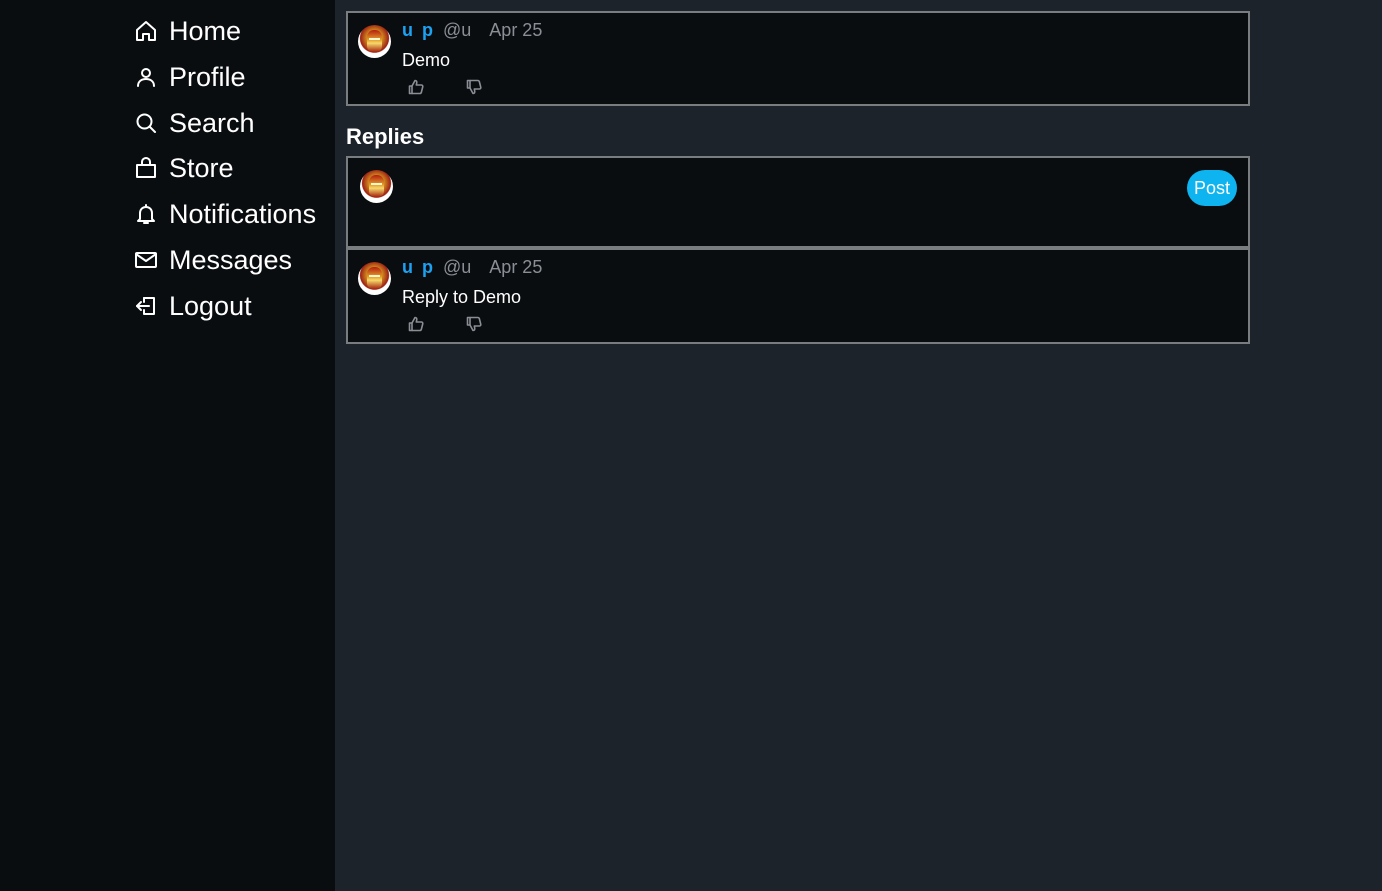  I want to click on reply-actions, so click(466, 325).